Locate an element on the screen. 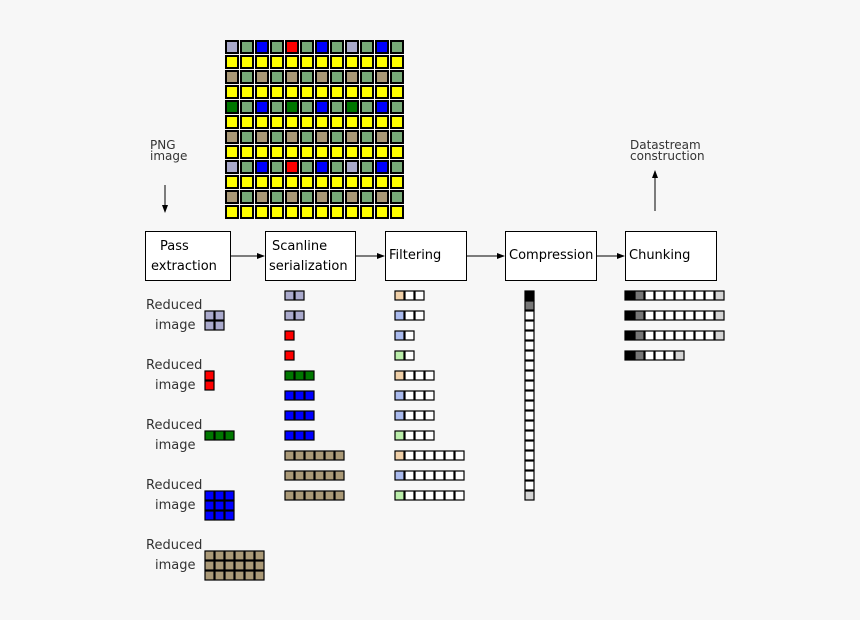  compressed-stream is located at coordinates (529, 395).